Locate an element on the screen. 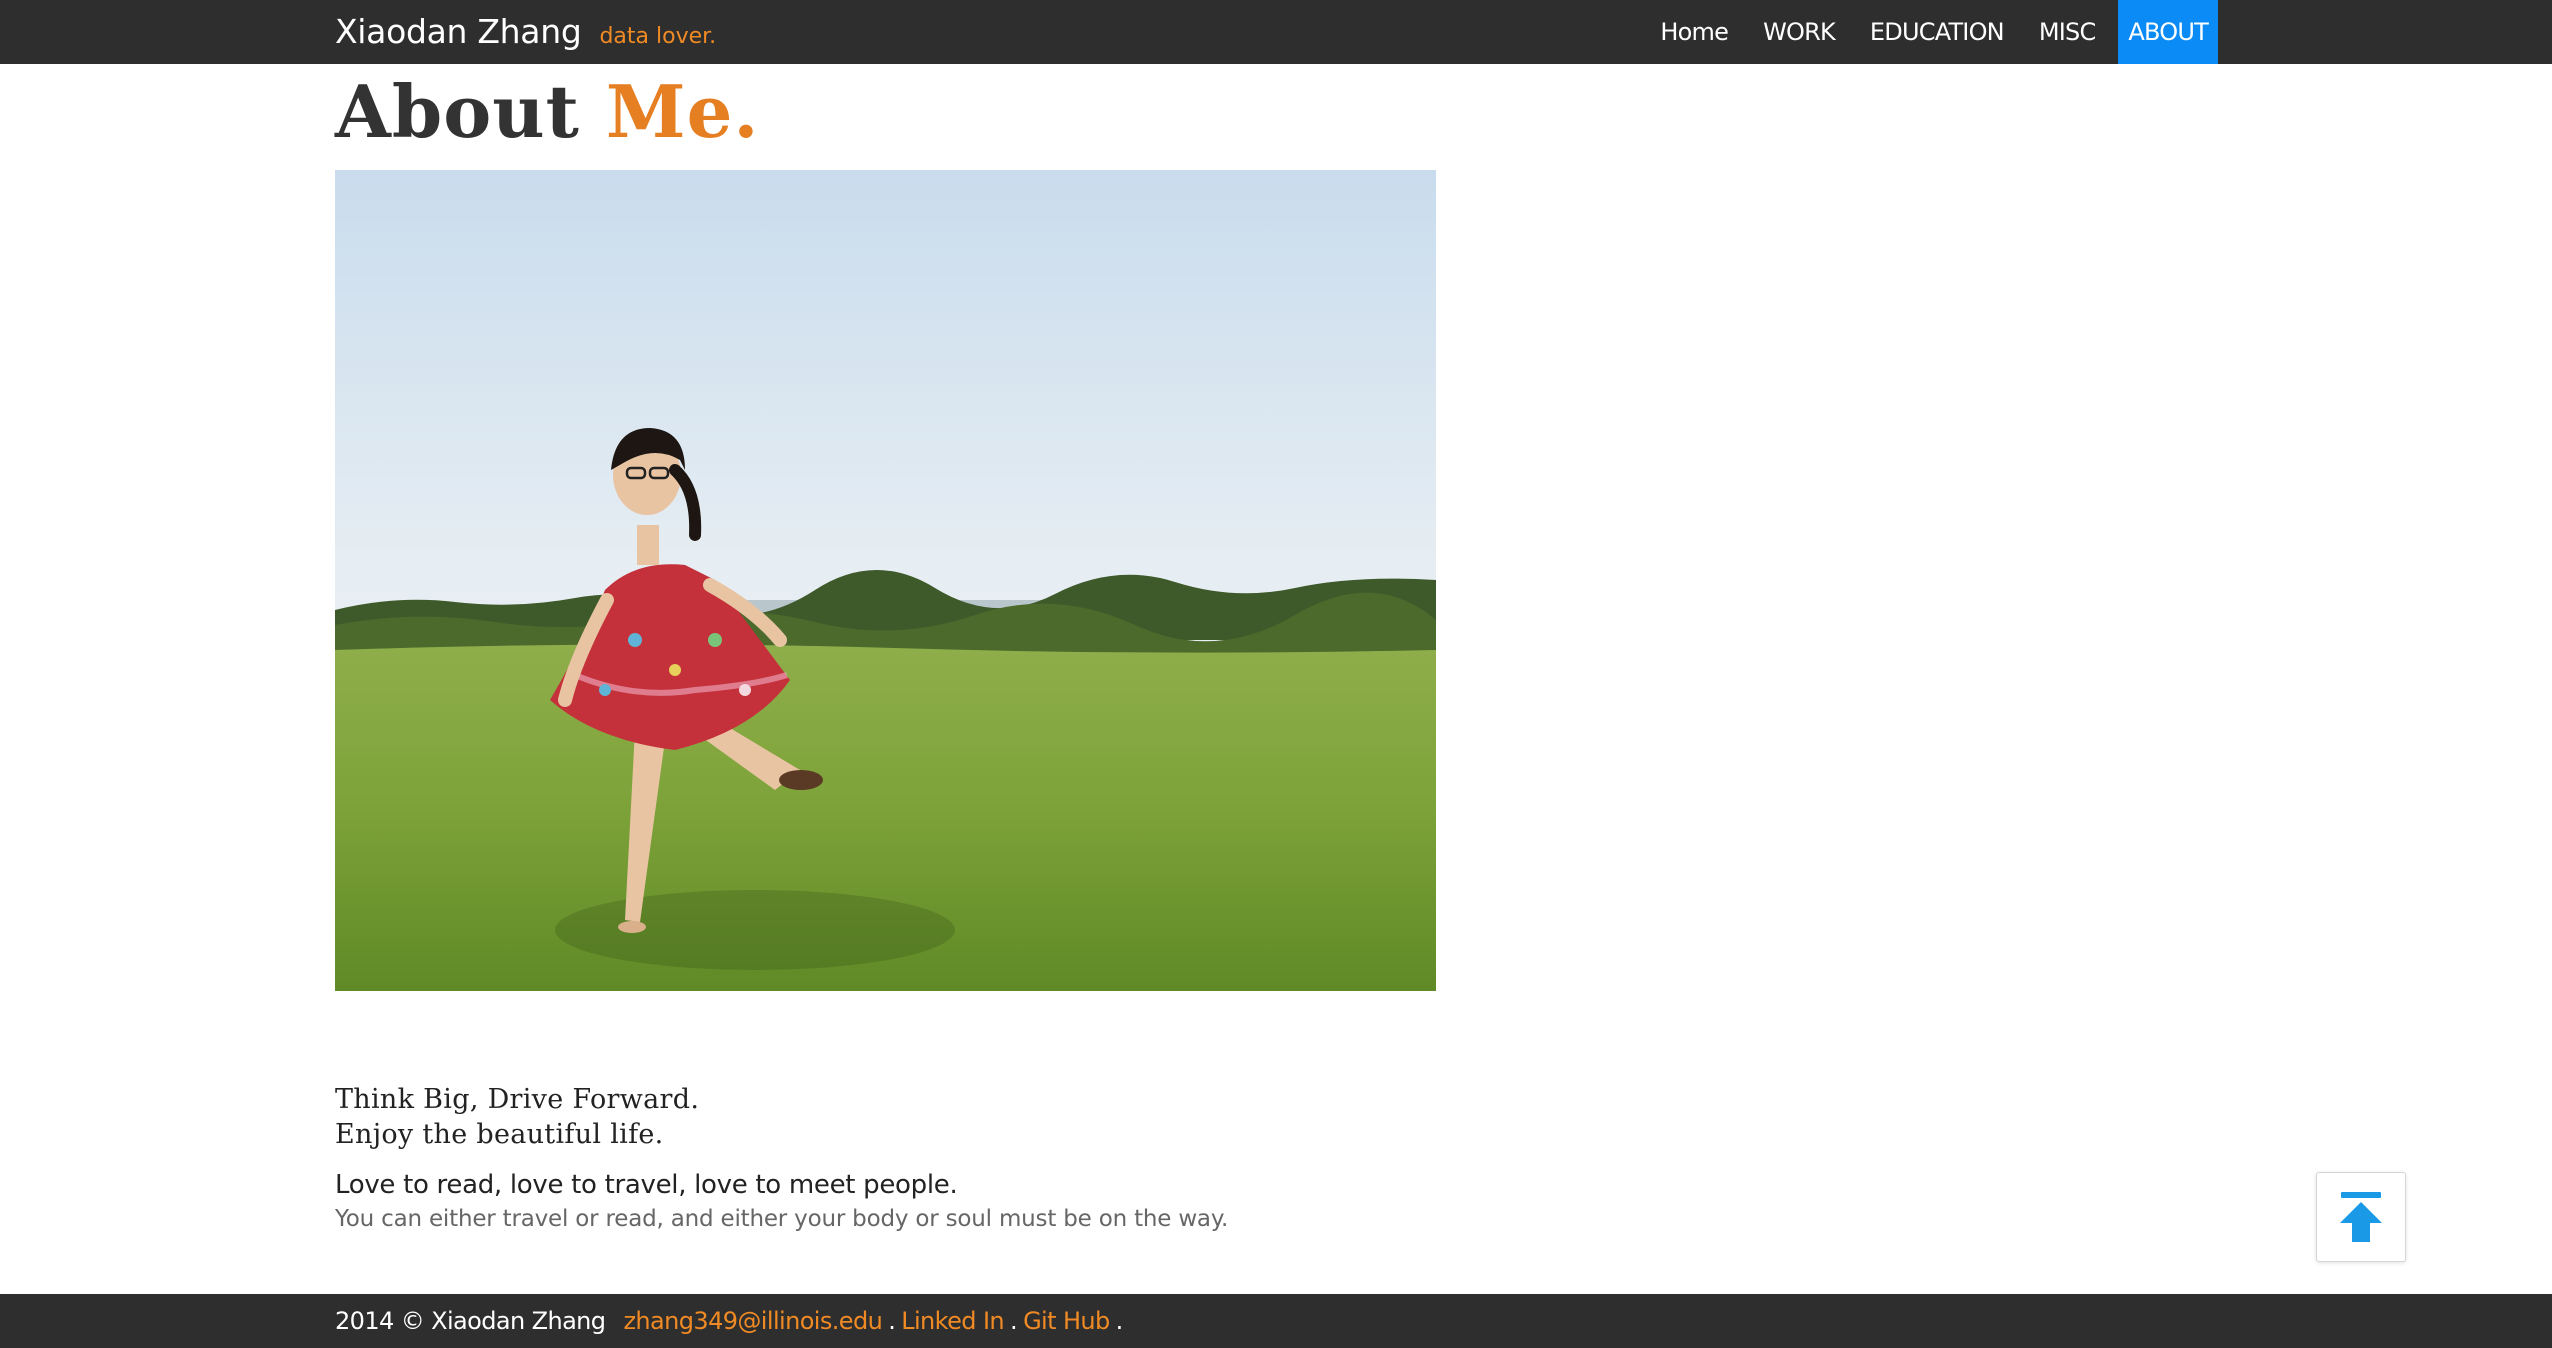  back-to-top-button is located at coordinates (2361, 1217).